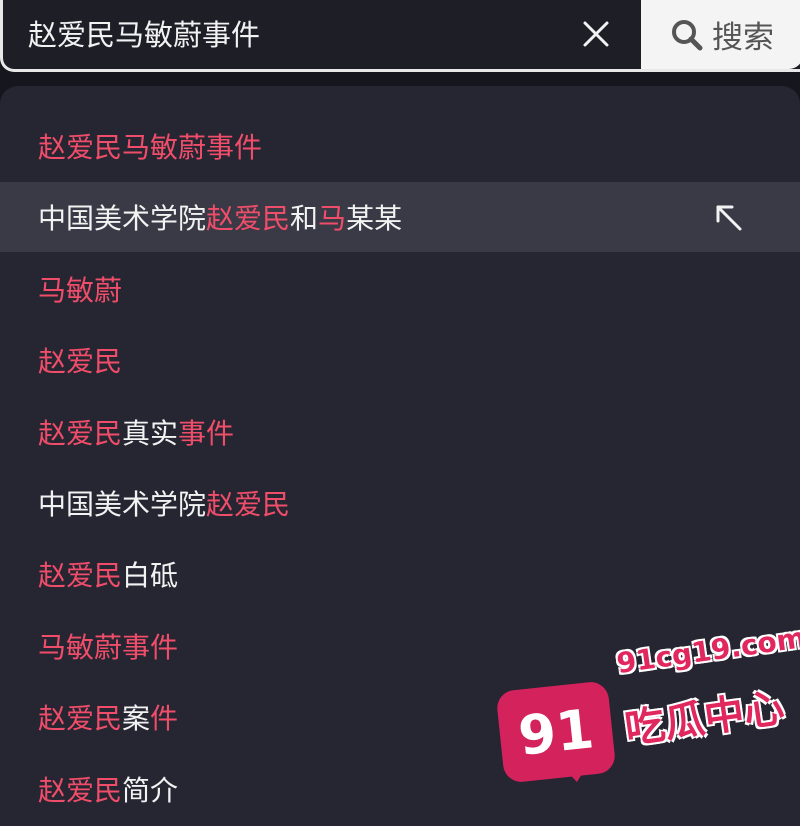  I want to click on suggestion-text: 和, so click(304, 218).